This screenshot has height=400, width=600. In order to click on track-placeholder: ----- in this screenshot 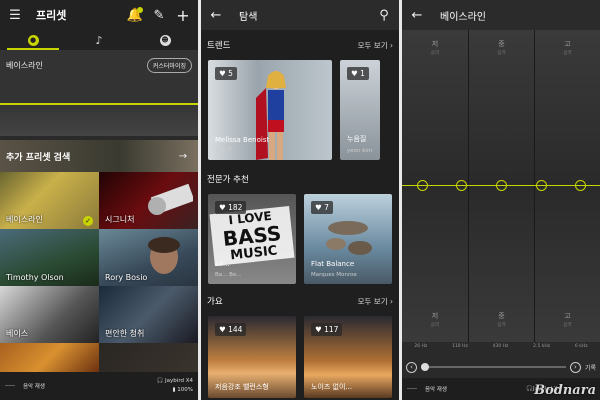, I will do `click(412, 389)`.